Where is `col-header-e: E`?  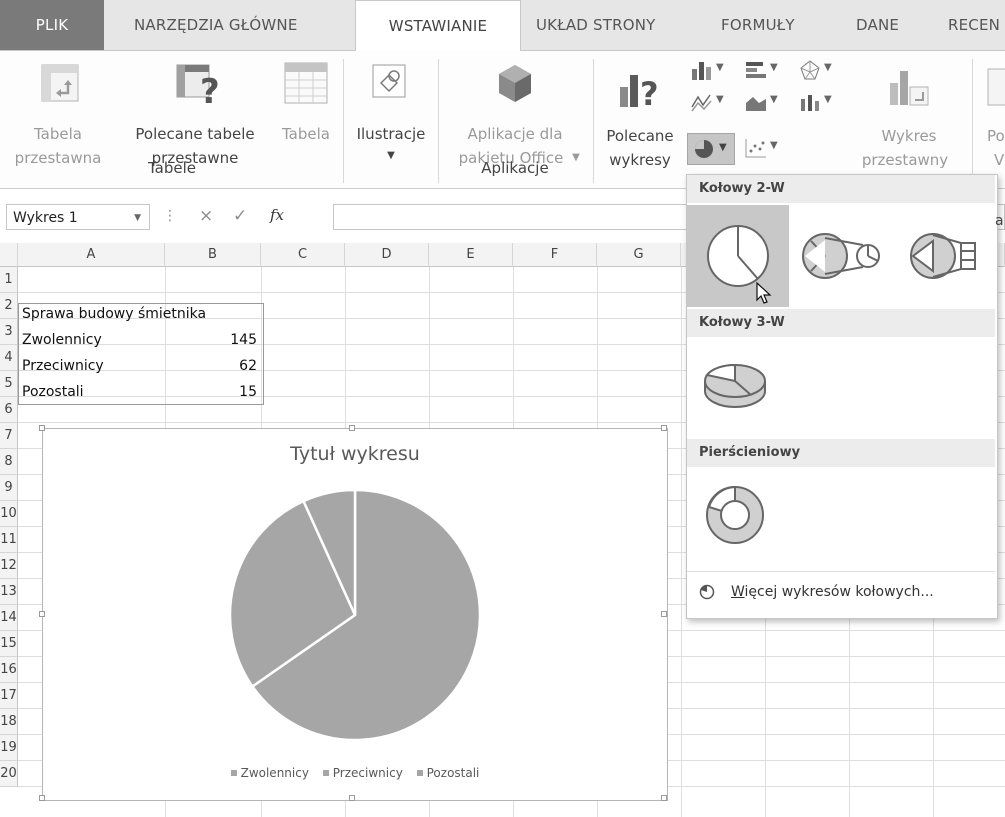
col-header-e: E is located at coordinates (471, 255).